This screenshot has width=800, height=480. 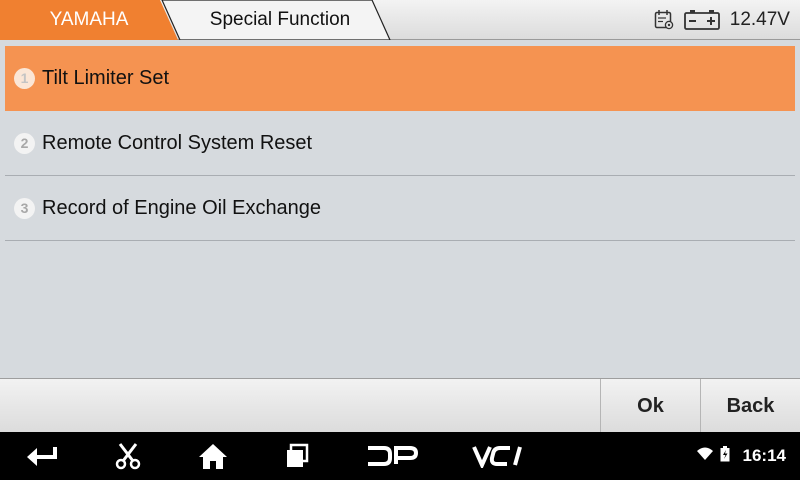 I want to click on scissors-icon, so click(x=128, y=456).